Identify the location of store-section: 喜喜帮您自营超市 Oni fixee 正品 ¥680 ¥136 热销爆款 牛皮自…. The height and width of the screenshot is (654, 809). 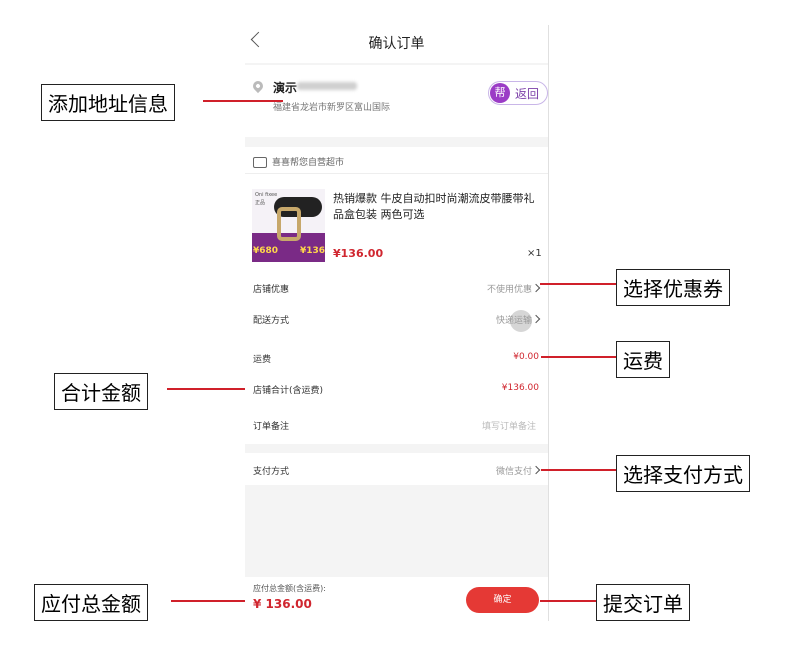
(396, 209).